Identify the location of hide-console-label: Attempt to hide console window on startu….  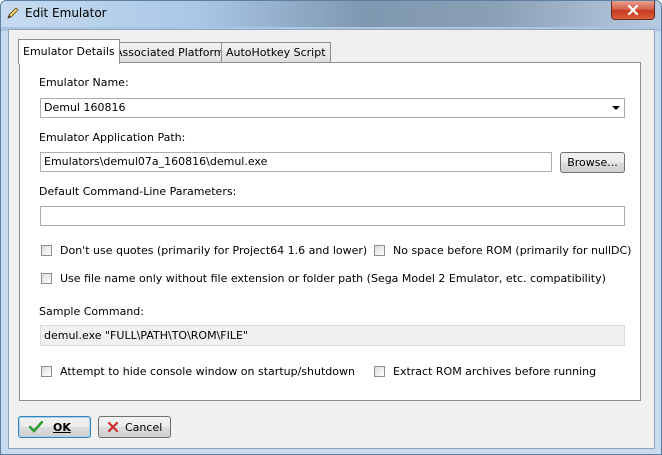
(207, 371).